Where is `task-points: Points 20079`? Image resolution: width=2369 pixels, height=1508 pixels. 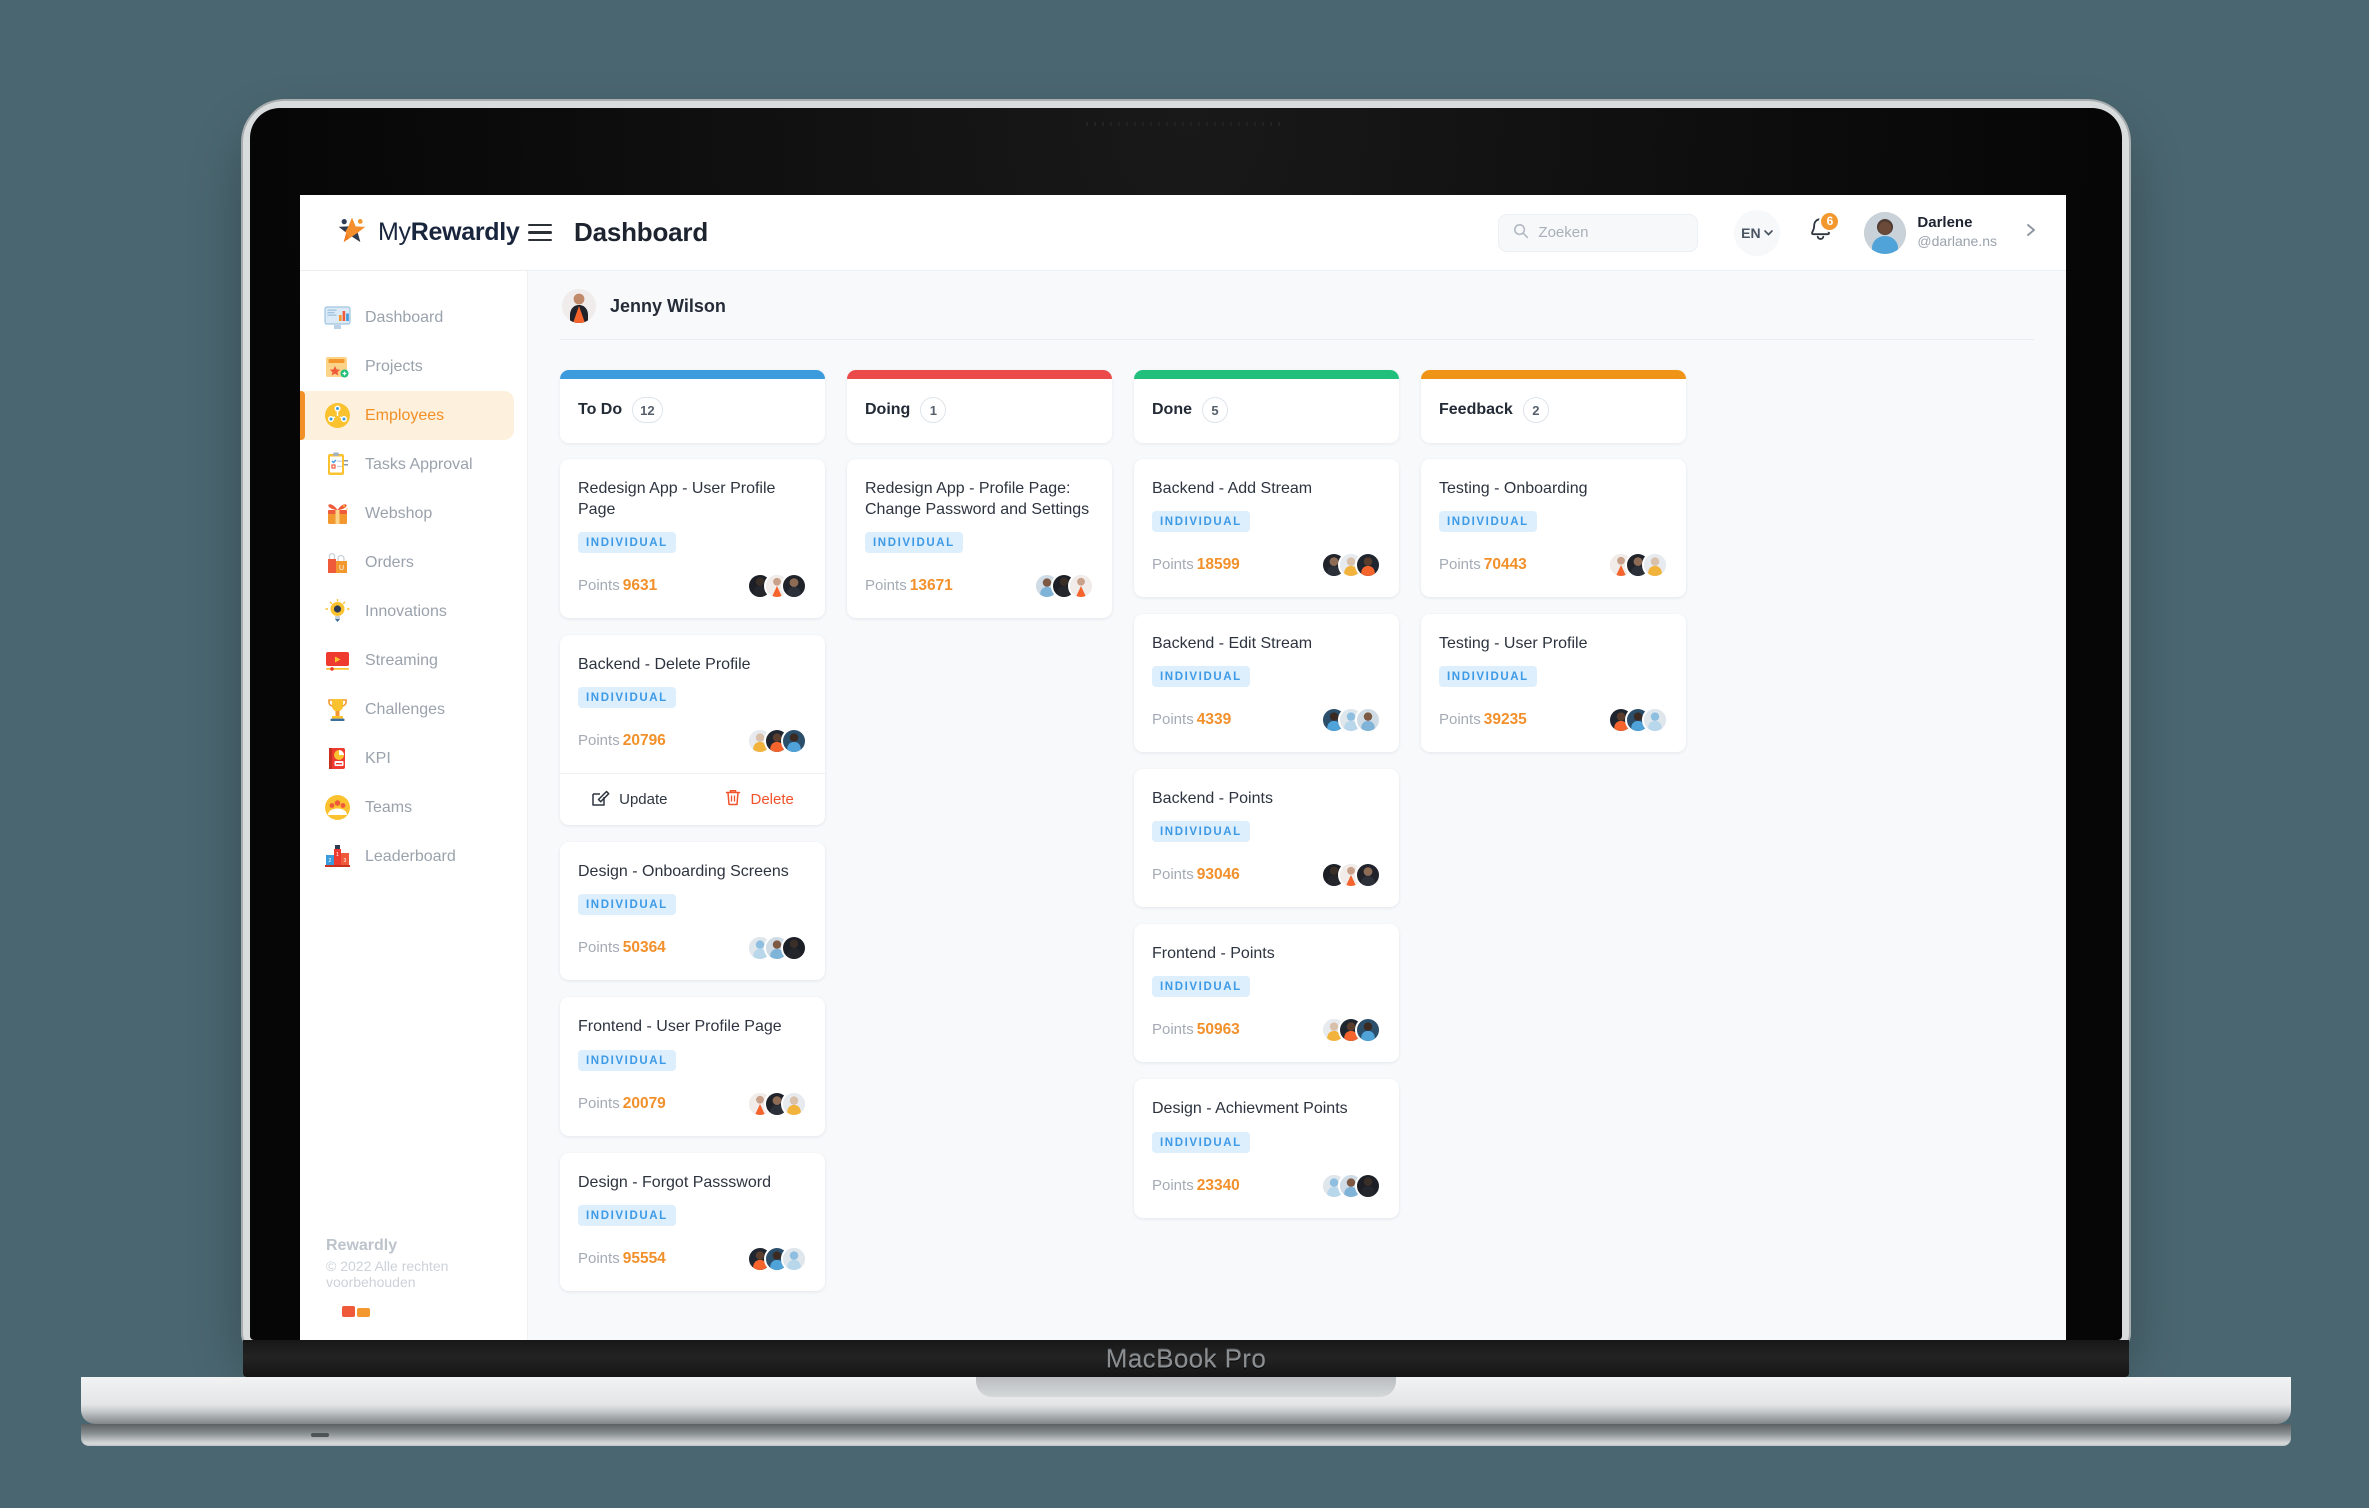 task-points: Points 20079 is located at coordinates (622, 1104).